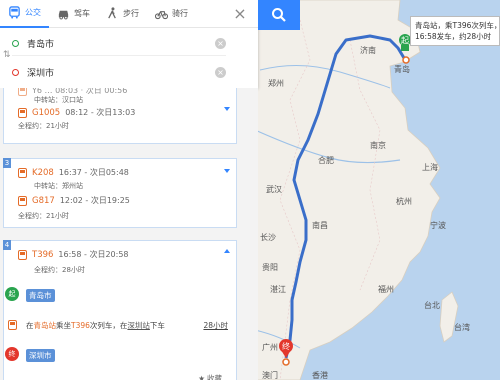 The image size is (500, 380). Describe the element at coordinates (453, 36) in the screenshot. I see `tooltip-line-2: 16:58发车，约28小时` at that location.